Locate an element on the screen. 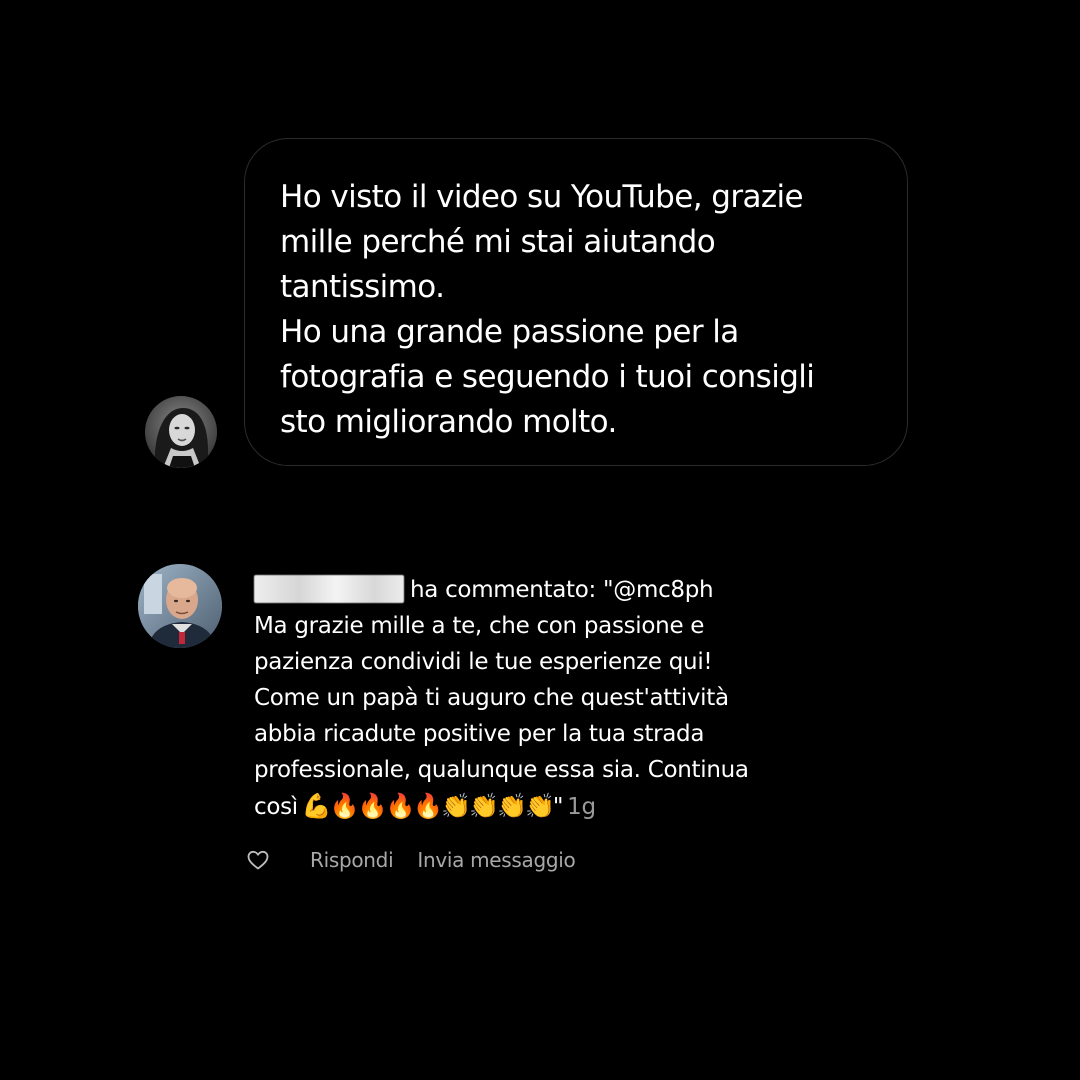  message-text-line: mille perché mi stai aiutando is located at coordinates (498, 242).